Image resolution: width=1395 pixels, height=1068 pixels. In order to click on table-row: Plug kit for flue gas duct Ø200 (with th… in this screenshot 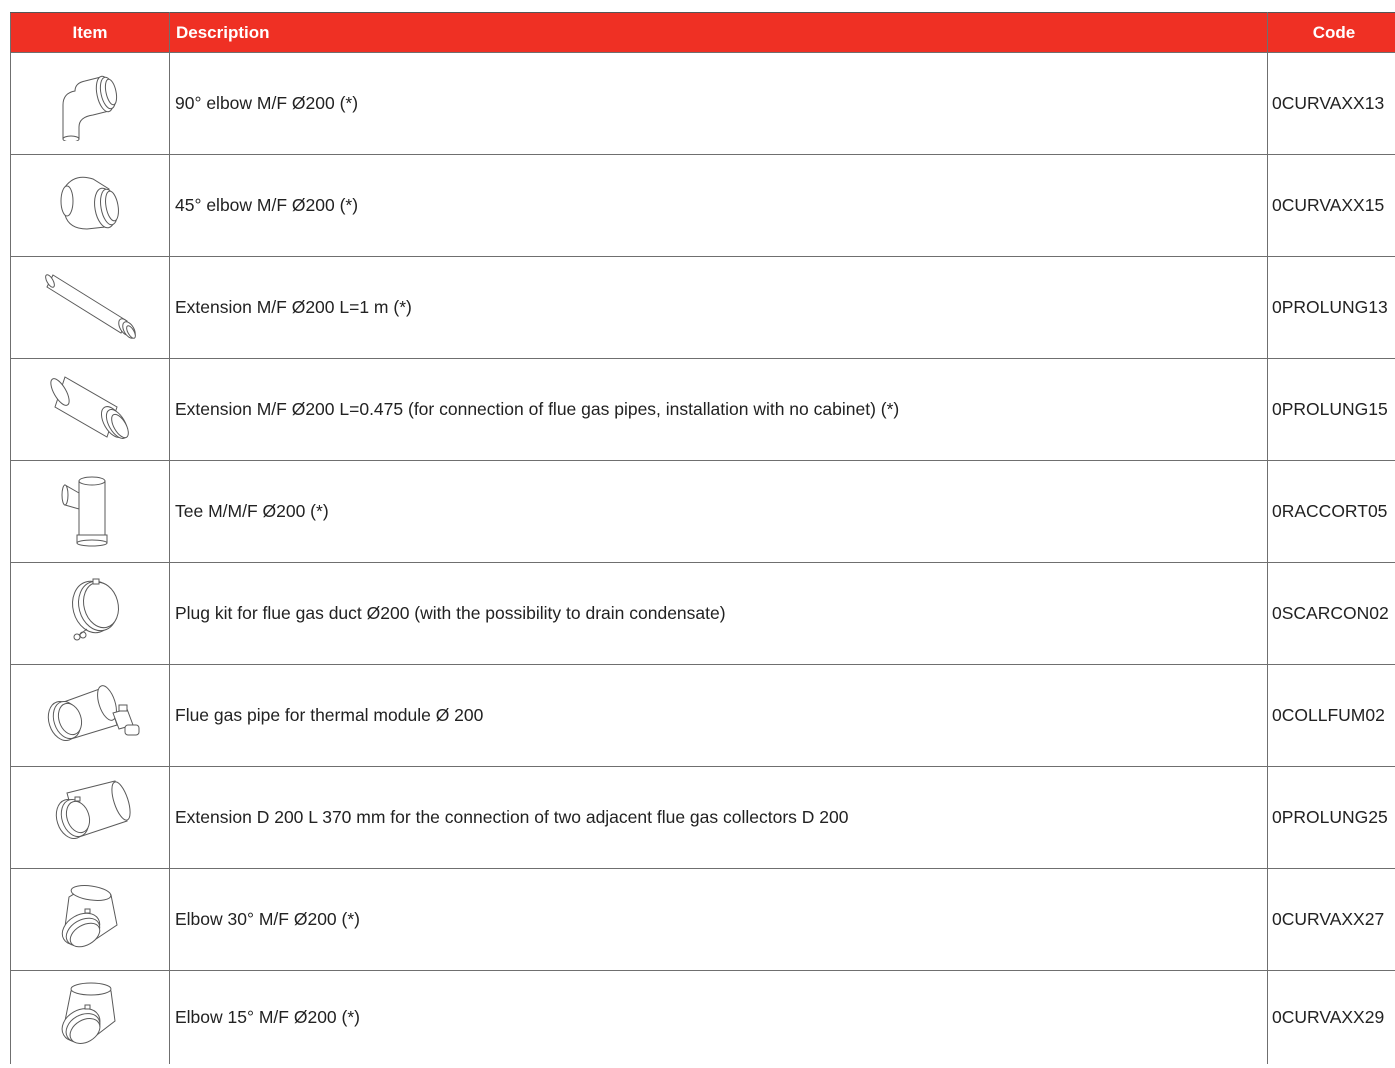, I will do `click(702, 613)`.